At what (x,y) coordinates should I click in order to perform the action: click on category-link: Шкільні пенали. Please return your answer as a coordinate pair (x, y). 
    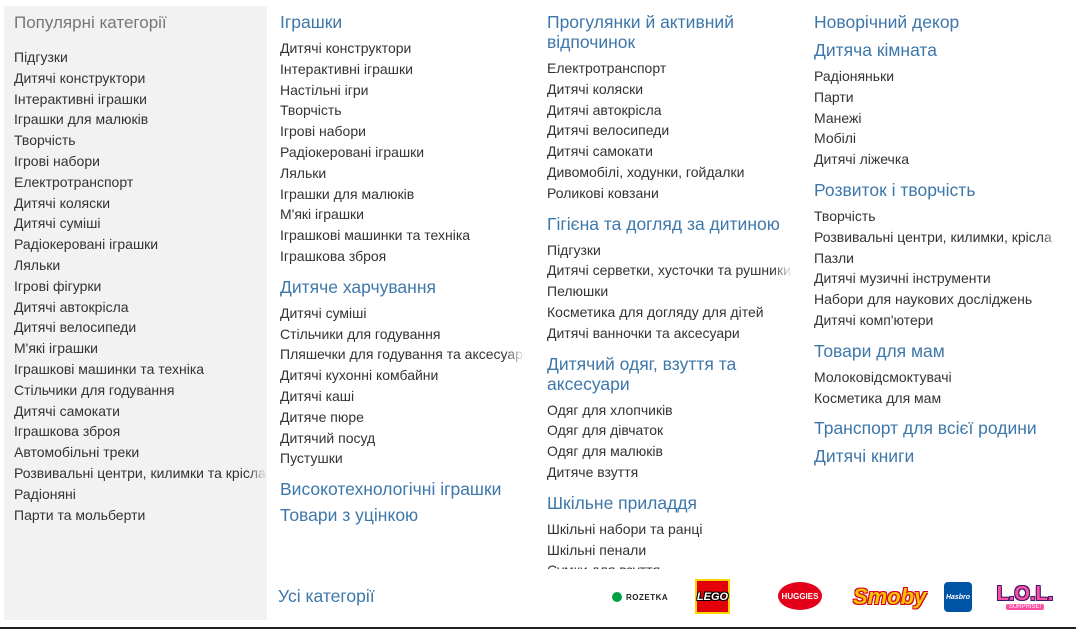
    Looking at the image, I should click on (670, 550).